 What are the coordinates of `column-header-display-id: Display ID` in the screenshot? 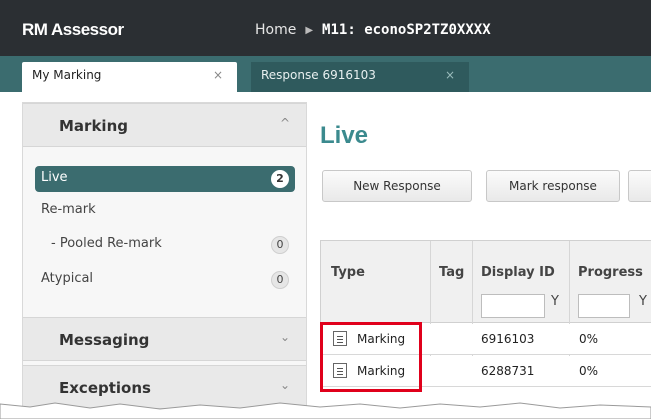 It's located at (518, 272).